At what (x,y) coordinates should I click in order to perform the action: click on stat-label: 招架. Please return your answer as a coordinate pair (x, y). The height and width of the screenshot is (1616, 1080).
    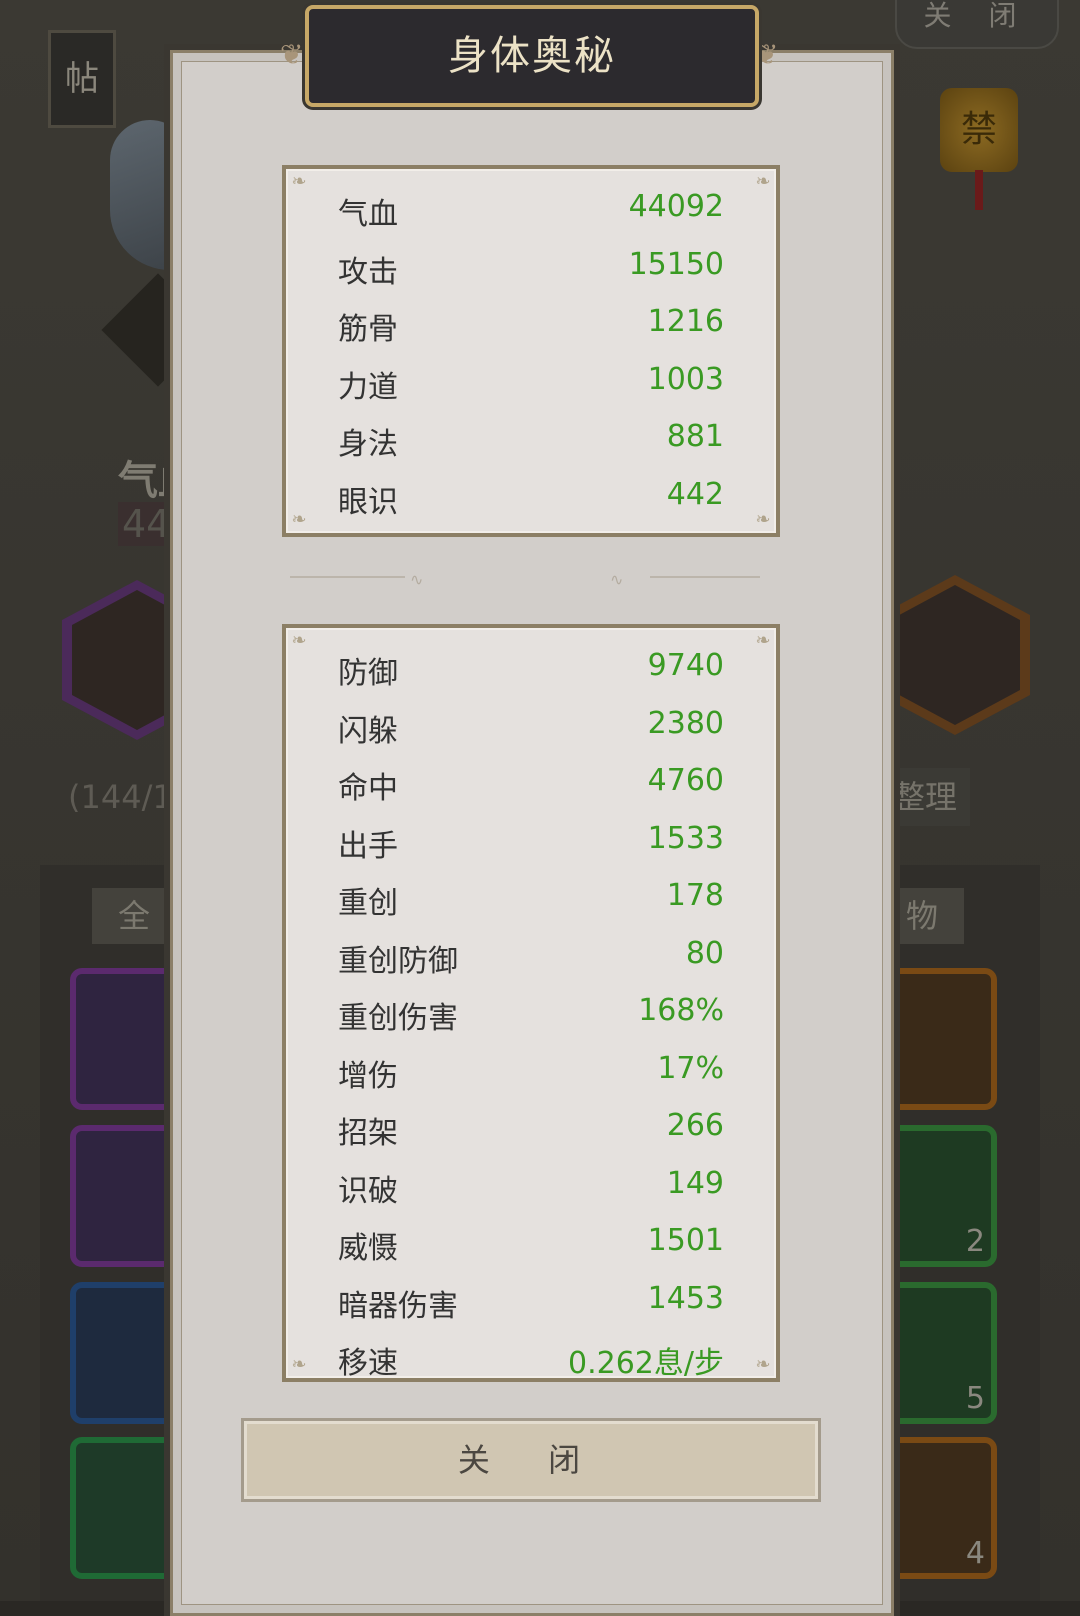
    Looking at the image, I should click on (368, 1133).